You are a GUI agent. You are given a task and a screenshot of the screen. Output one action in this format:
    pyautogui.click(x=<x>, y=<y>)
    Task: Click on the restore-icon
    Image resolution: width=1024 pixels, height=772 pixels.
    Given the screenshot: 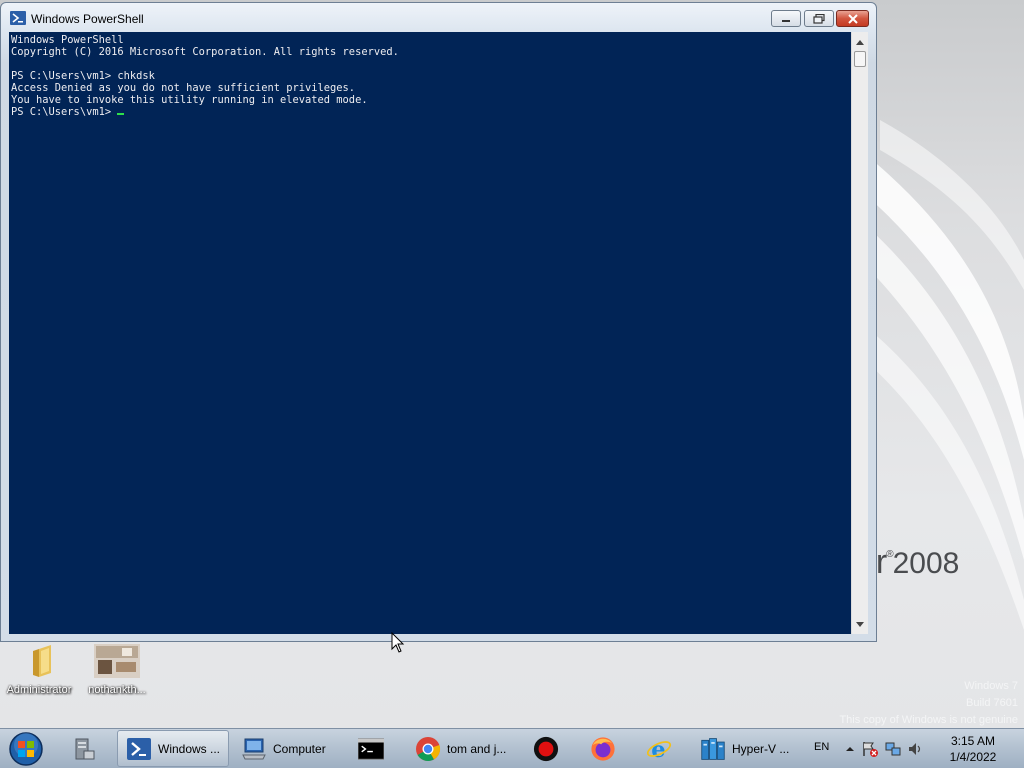 What is the action you would take?
    pyautogui.click(x=819, y=18)
    